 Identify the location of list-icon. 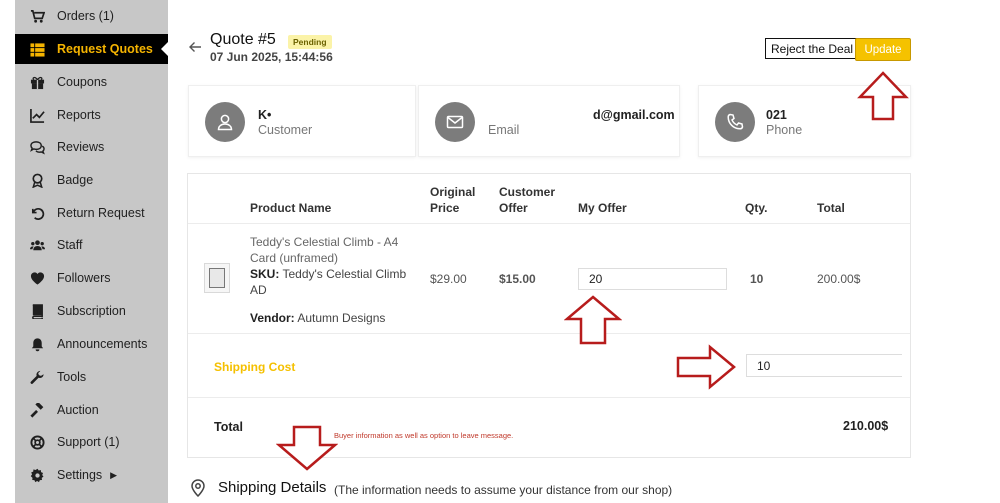
(37, 49).